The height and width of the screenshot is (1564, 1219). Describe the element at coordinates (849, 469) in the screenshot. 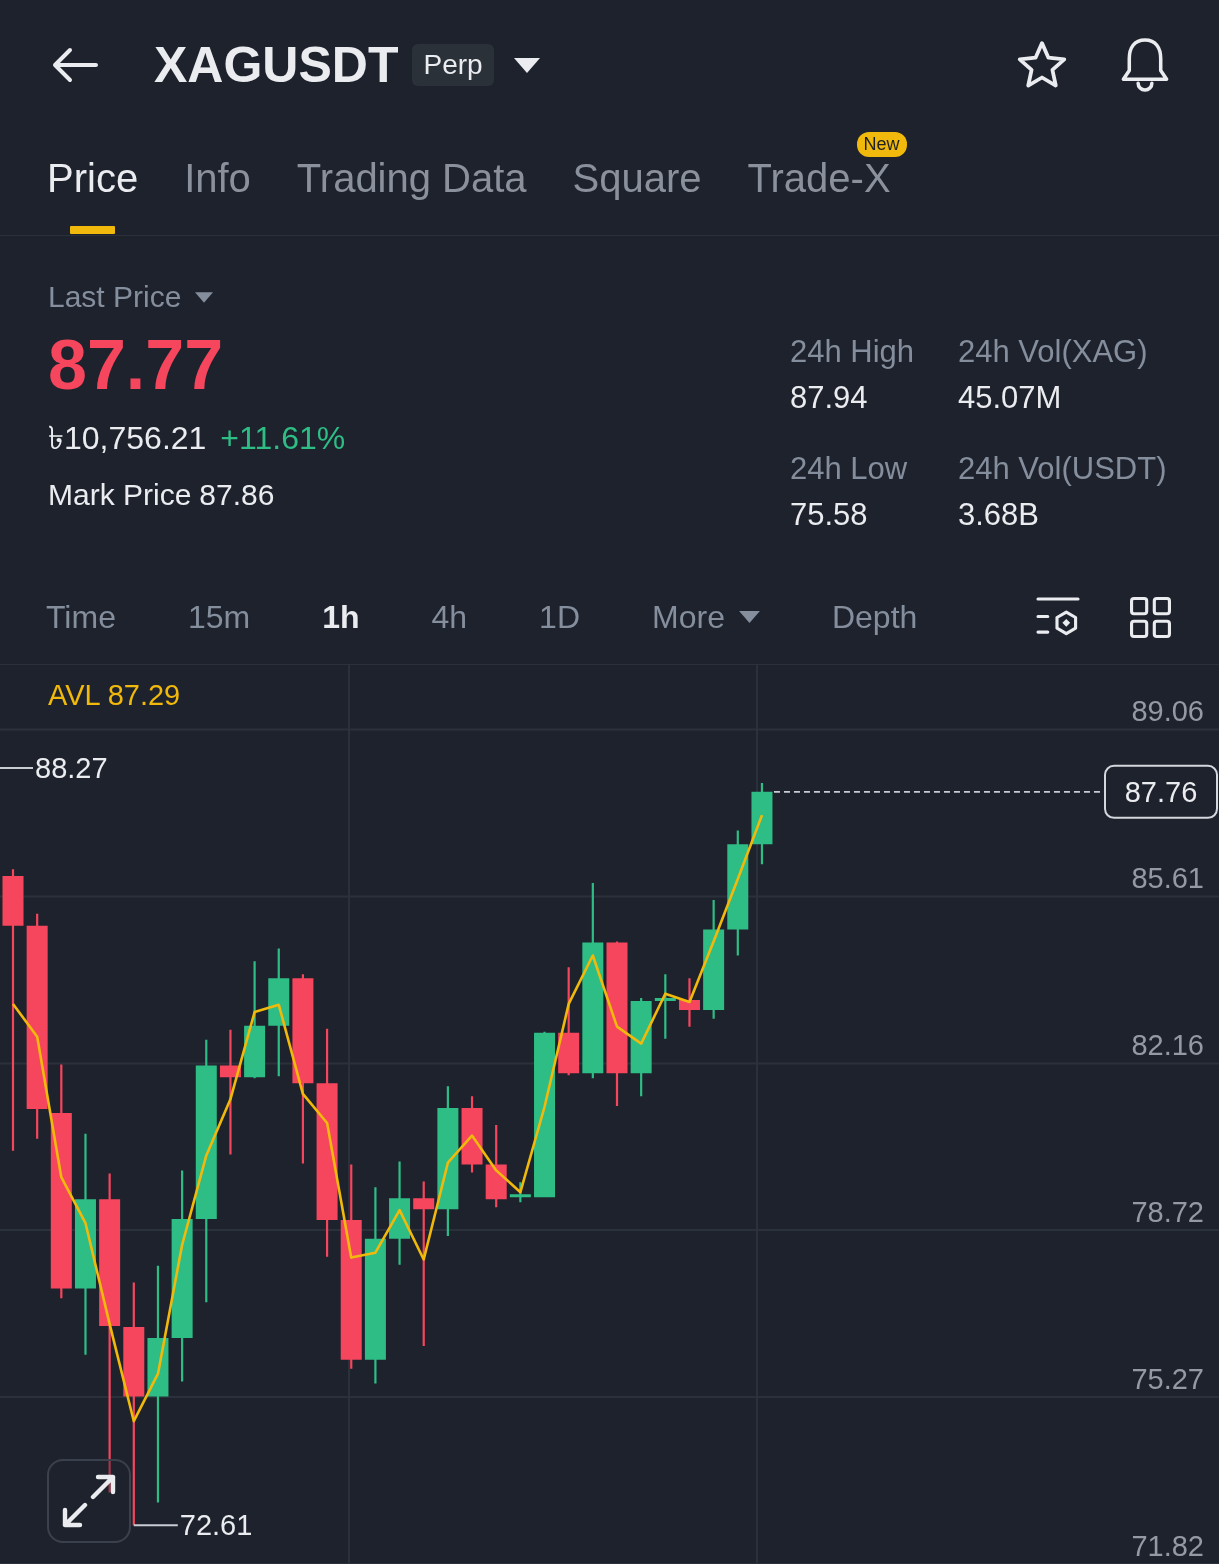

I see `stat-label: 24h Low` at that location.